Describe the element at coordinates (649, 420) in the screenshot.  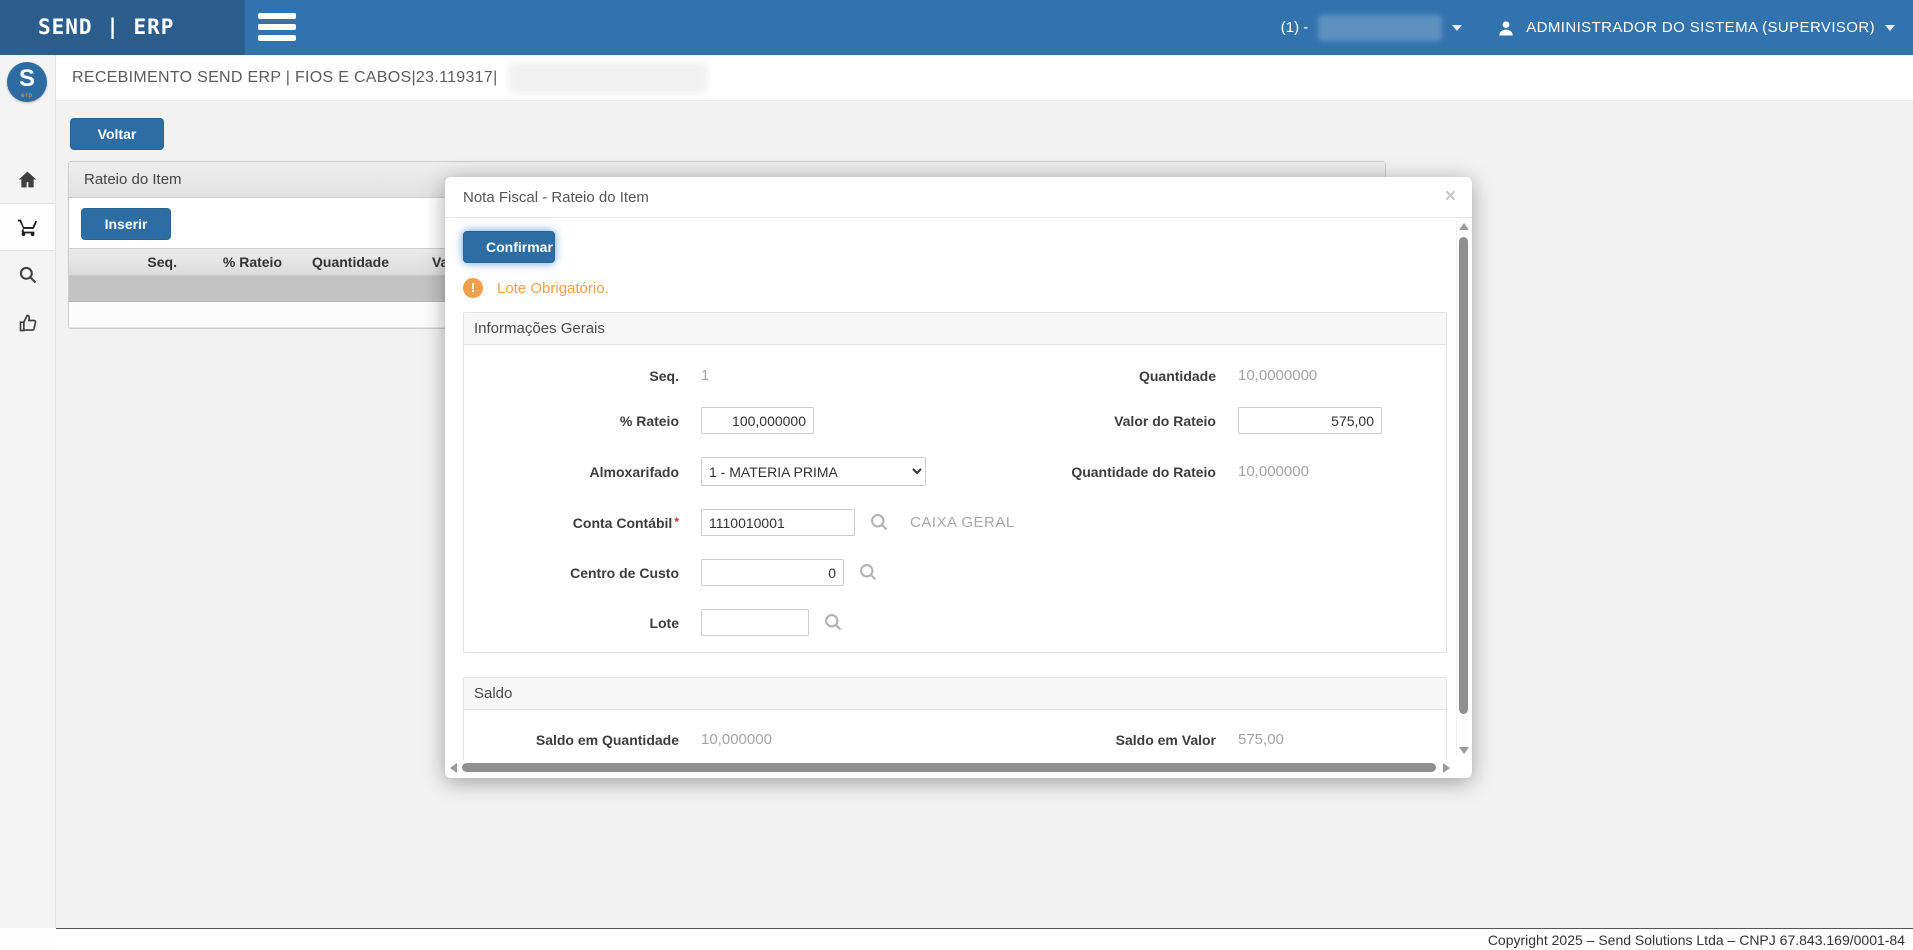
I see `rateio-pct-label: % Rateio` at that location.